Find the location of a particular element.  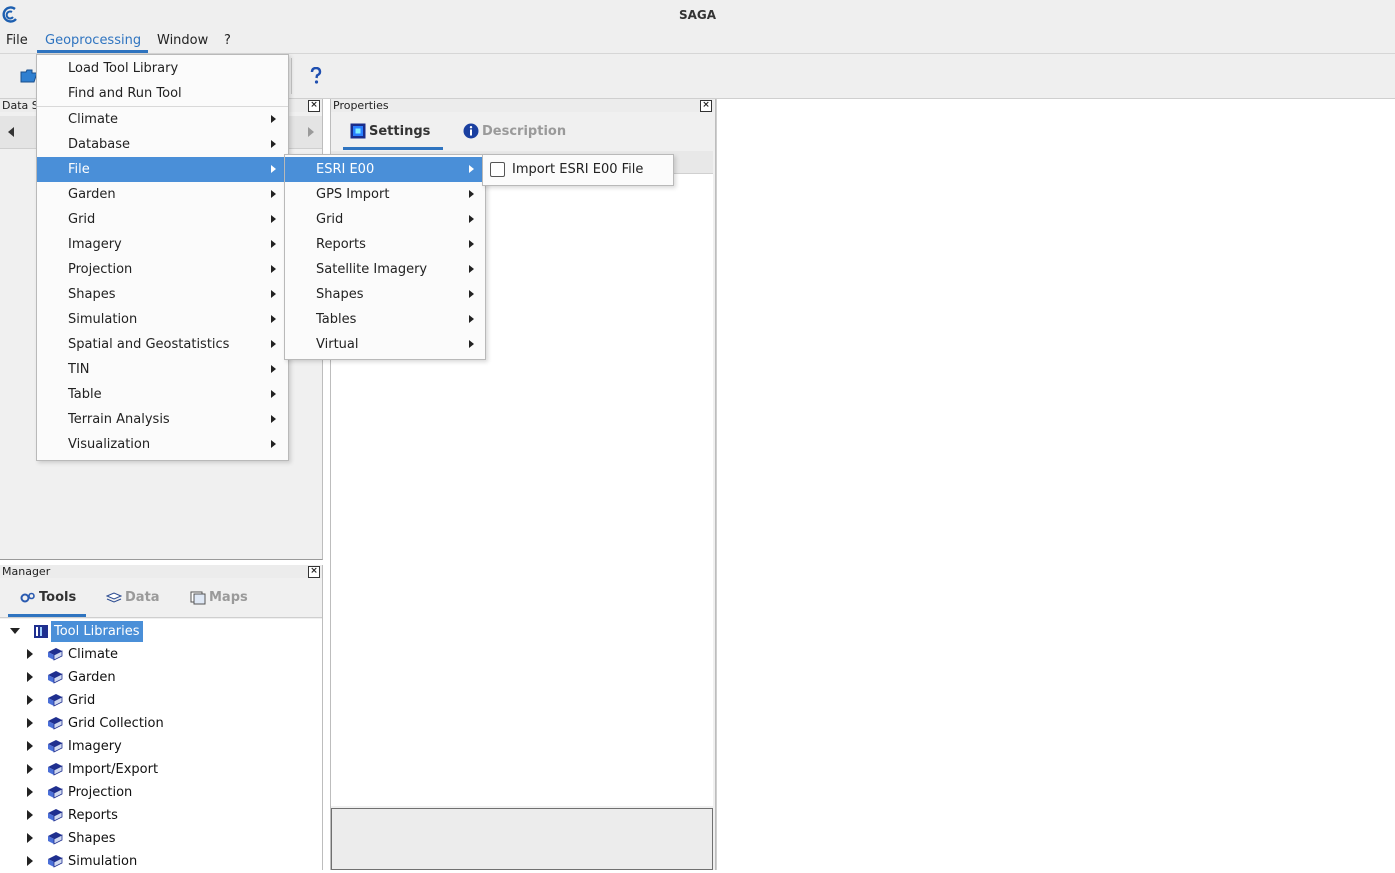

menu-help: ? is located at coordinates (227, 40).